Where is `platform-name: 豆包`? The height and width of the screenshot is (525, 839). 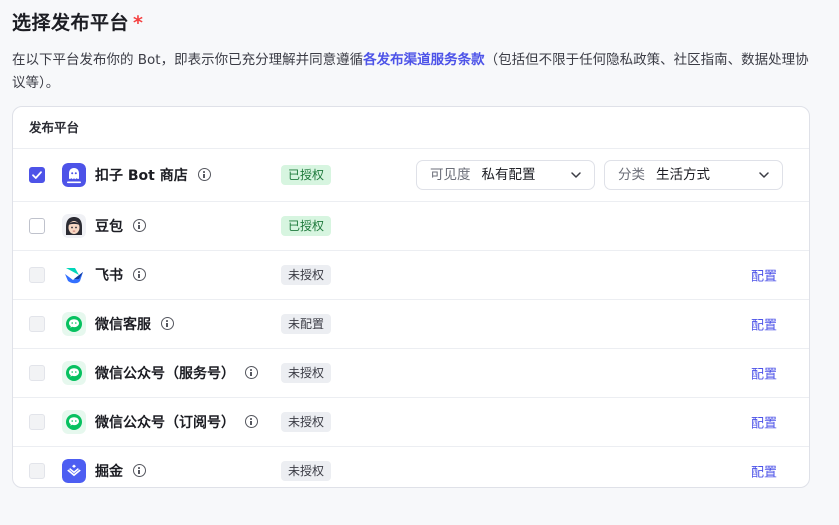
platform-name: 豆包 is located at coordinates (120, 226).